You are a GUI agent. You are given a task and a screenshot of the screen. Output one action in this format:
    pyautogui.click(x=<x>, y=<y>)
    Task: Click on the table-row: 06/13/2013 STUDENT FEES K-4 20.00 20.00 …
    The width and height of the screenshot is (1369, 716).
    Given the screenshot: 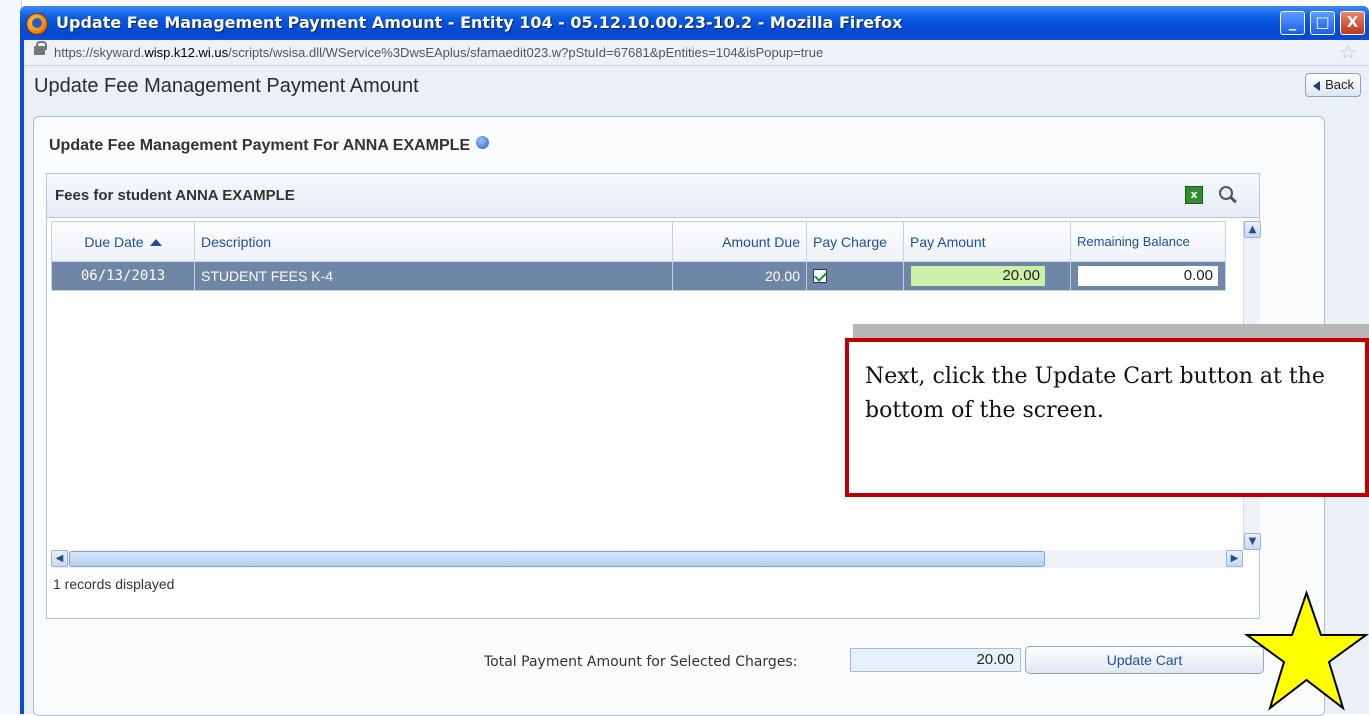 What is the action you would take?
    pyautogui.click(x=638, y=276)
    